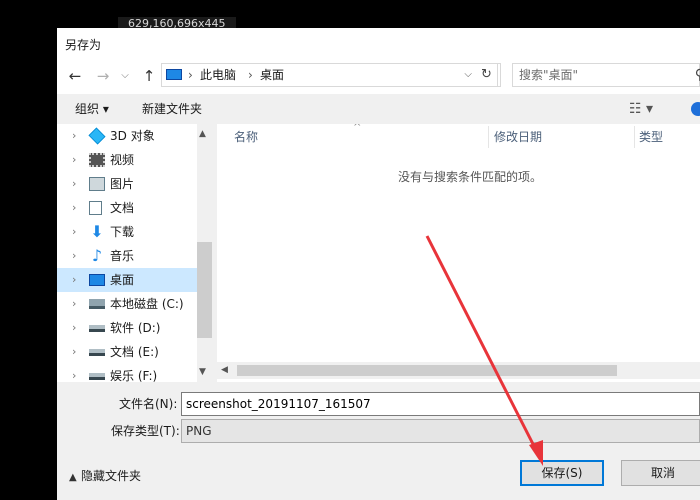  I want to click on annotation-arrow-shaft, so click(481, 342).